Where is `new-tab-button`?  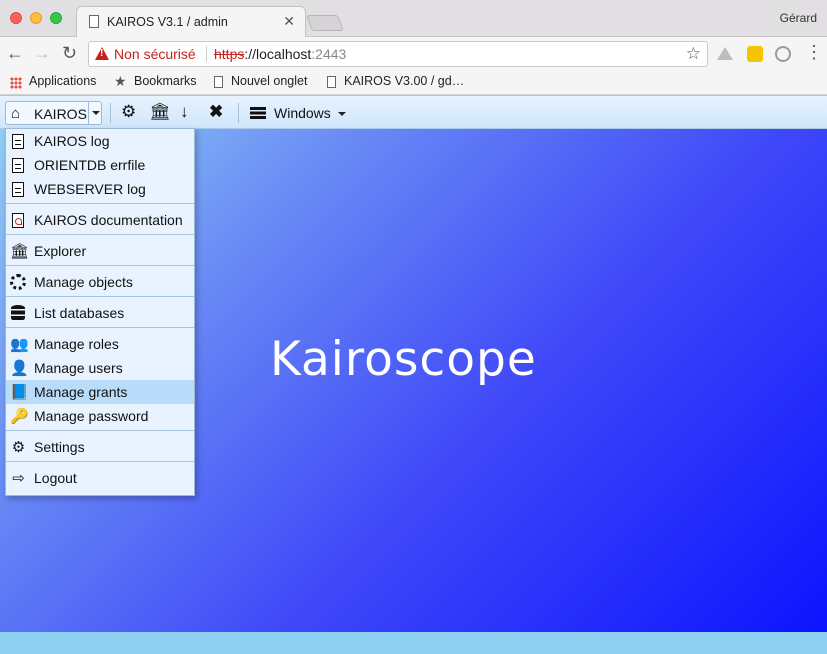
new-tab-button is located at coordinates (325, 23).